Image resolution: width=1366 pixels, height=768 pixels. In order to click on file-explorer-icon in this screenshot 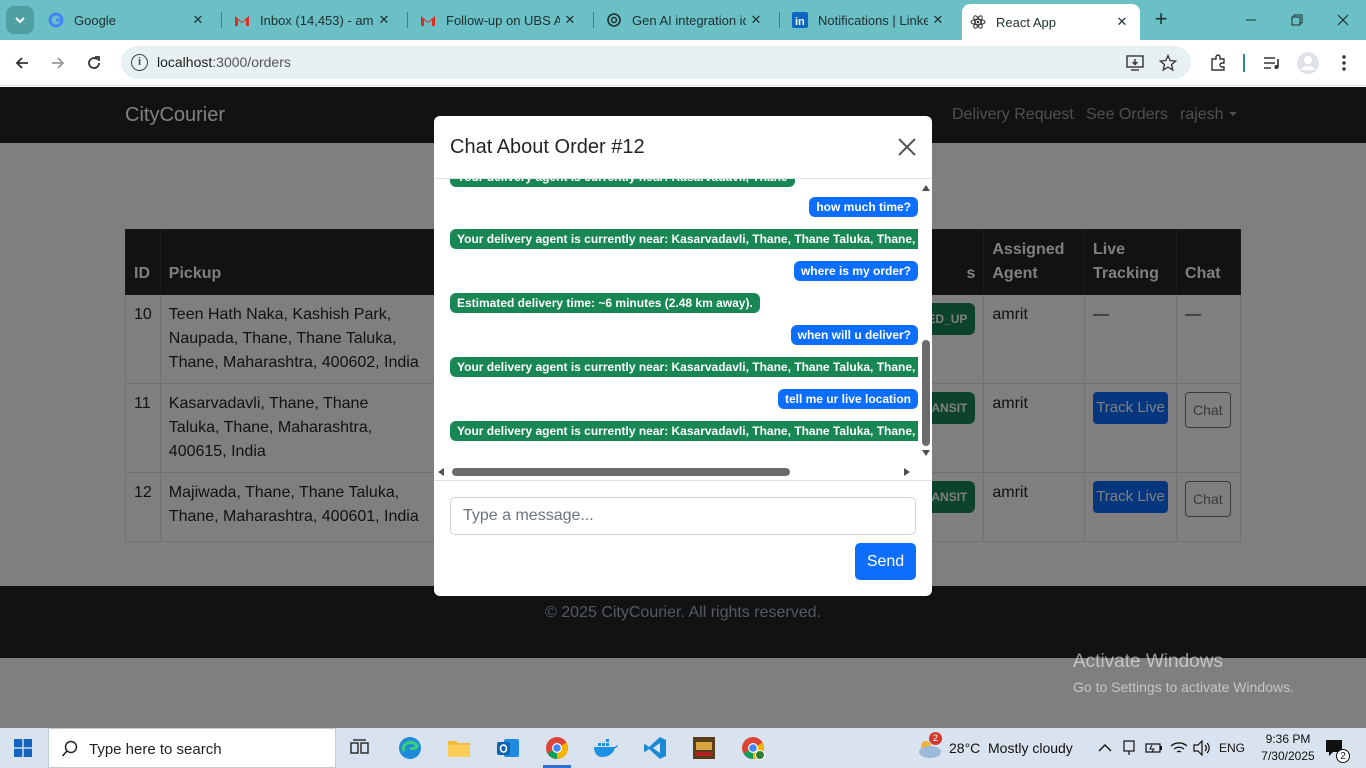, I will do `click(459, 748)`.